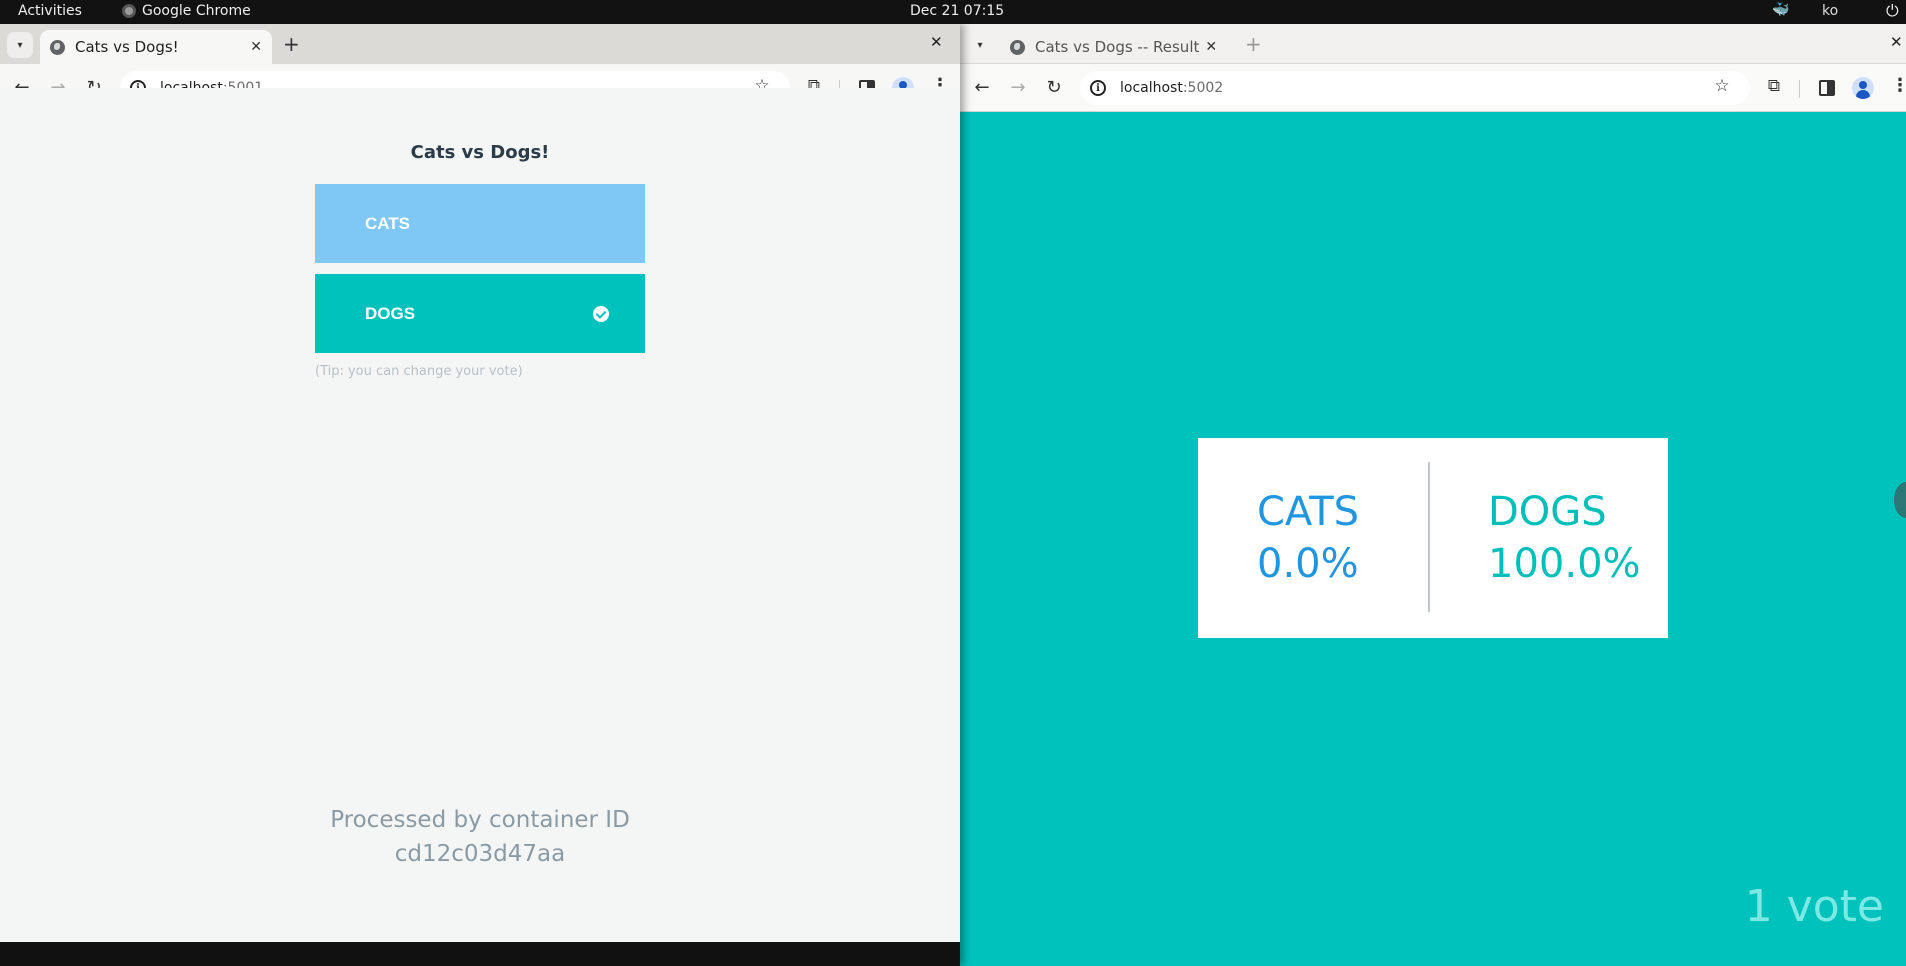 The image size is (1906, 966). I want to click on tab-result: Cats vs Dogs -- Result ✕, so click(1112, 47).